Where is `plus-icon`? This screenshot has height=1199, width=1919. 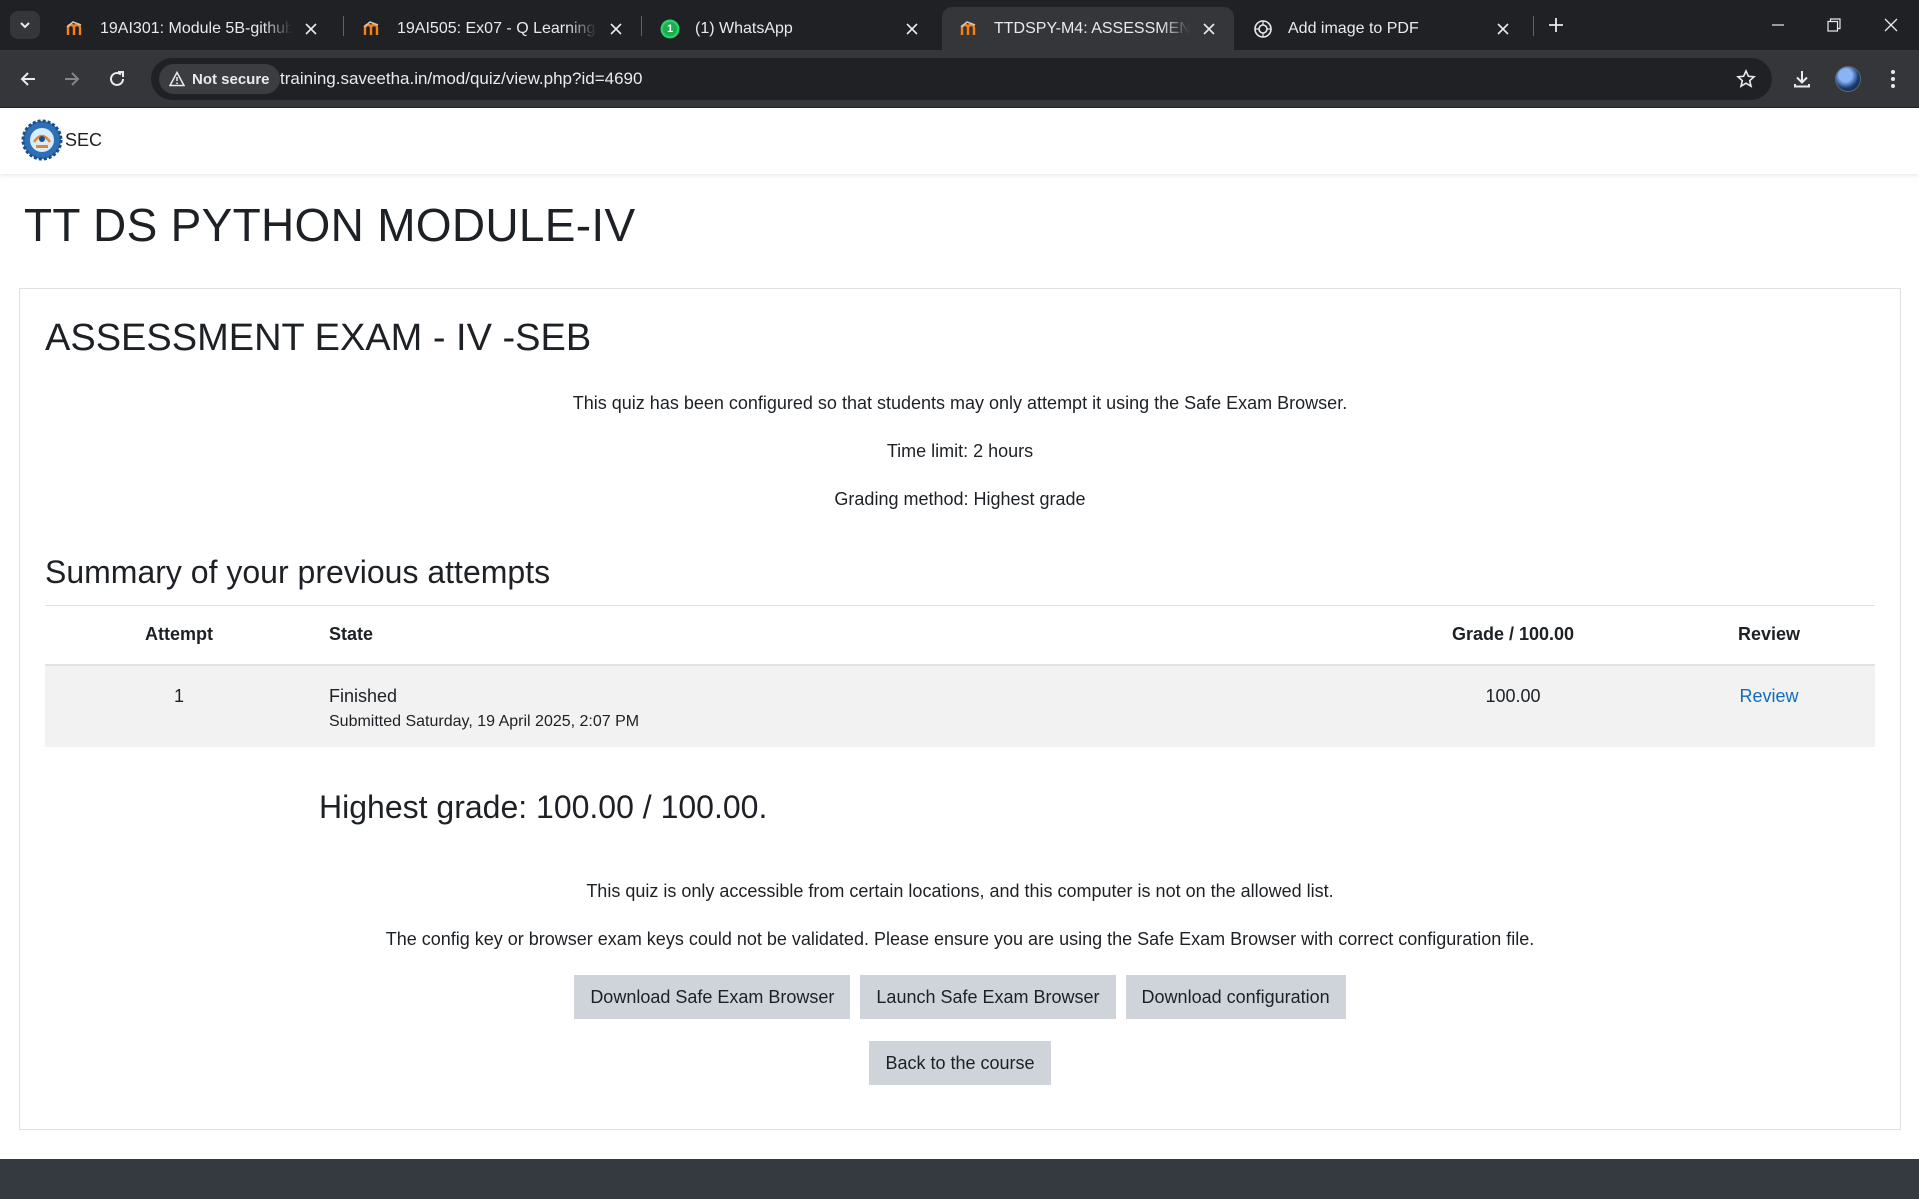 plus-icon is located at coordinates (1556, 25).